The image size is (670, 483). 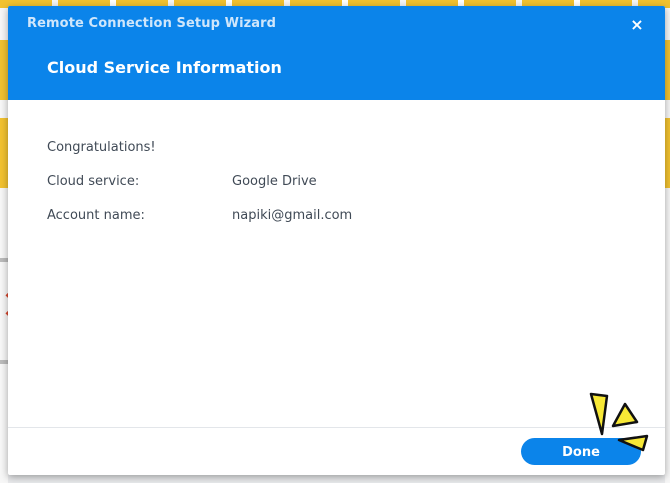 I want to click on account-name-value: napiki@gmail.com, so click(x=292, y=215).